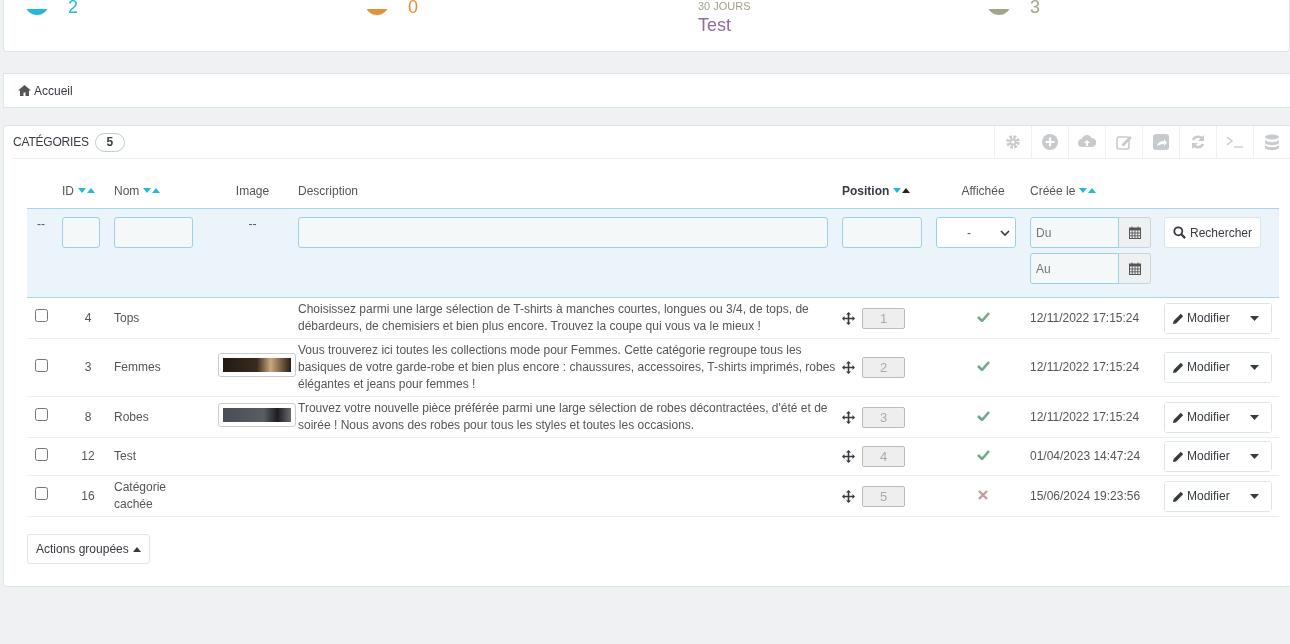 The width and height of the screenshot is (1290, 644). What do you see at coordinates (45, 90) in the screenshot?
I see `breadcrumb-link: Accueil` at bounding box center [45, 90].